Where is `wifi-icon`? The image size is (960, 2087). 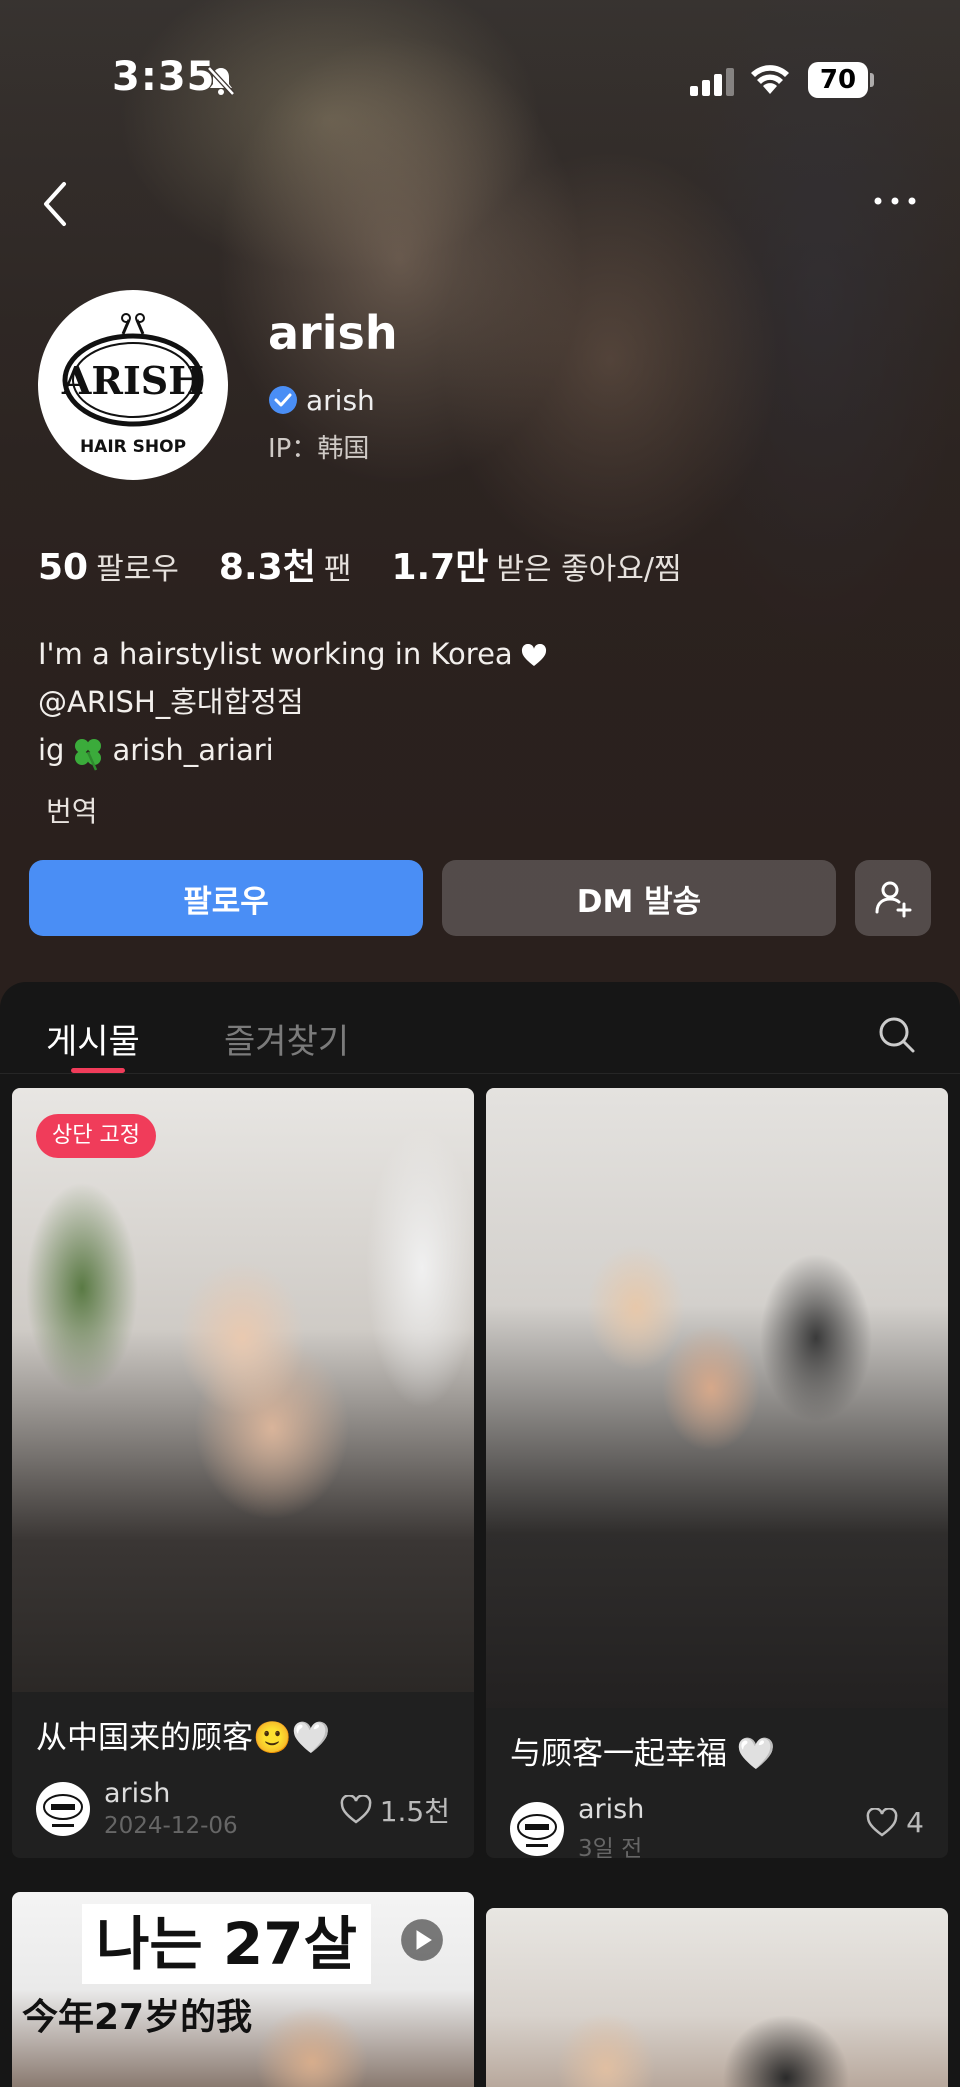
wifi-icon is located at coordinates (770, 79).